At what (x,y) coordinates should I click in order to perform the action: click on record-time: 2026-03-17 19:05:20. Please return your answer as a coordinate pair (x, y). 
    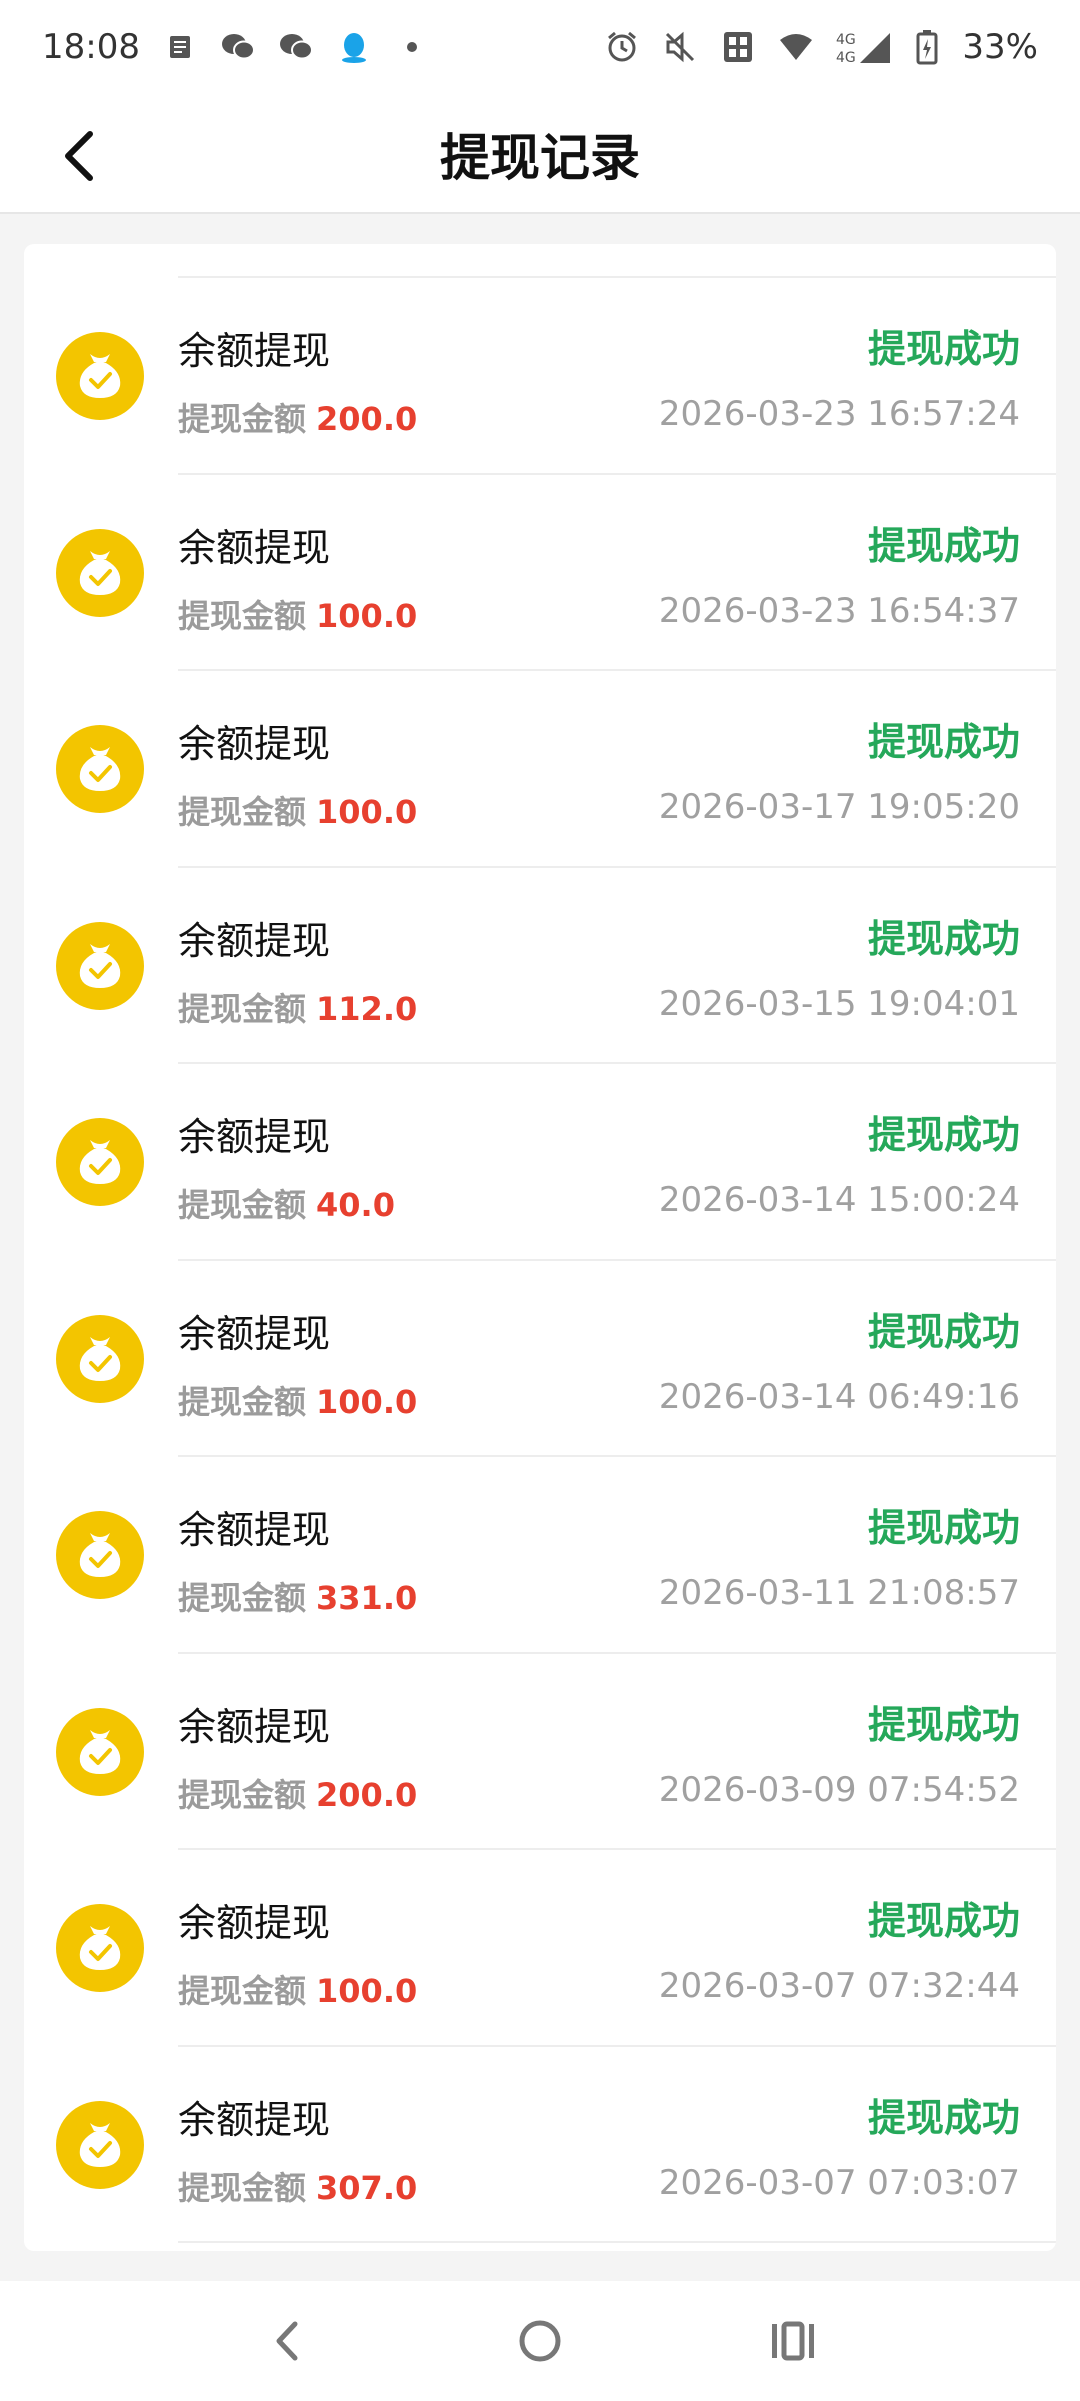
    Looking at the image, I should click on (839, 807).